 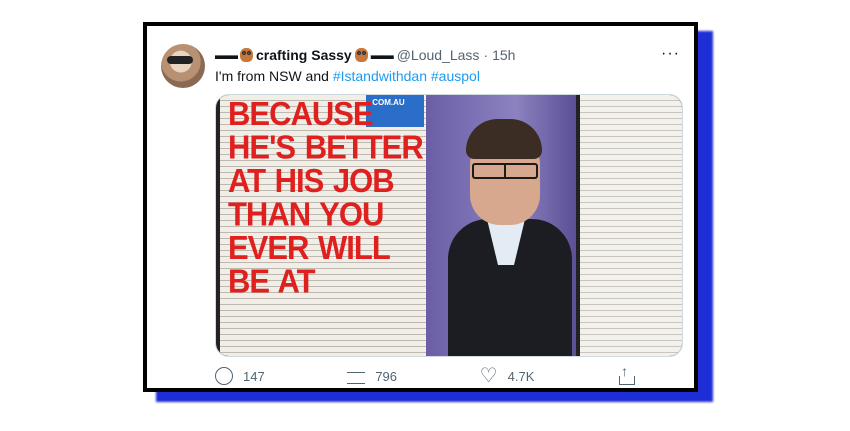 I want to click on tweet-actions: 147 796 4.7K, so click(x=425, y=375).